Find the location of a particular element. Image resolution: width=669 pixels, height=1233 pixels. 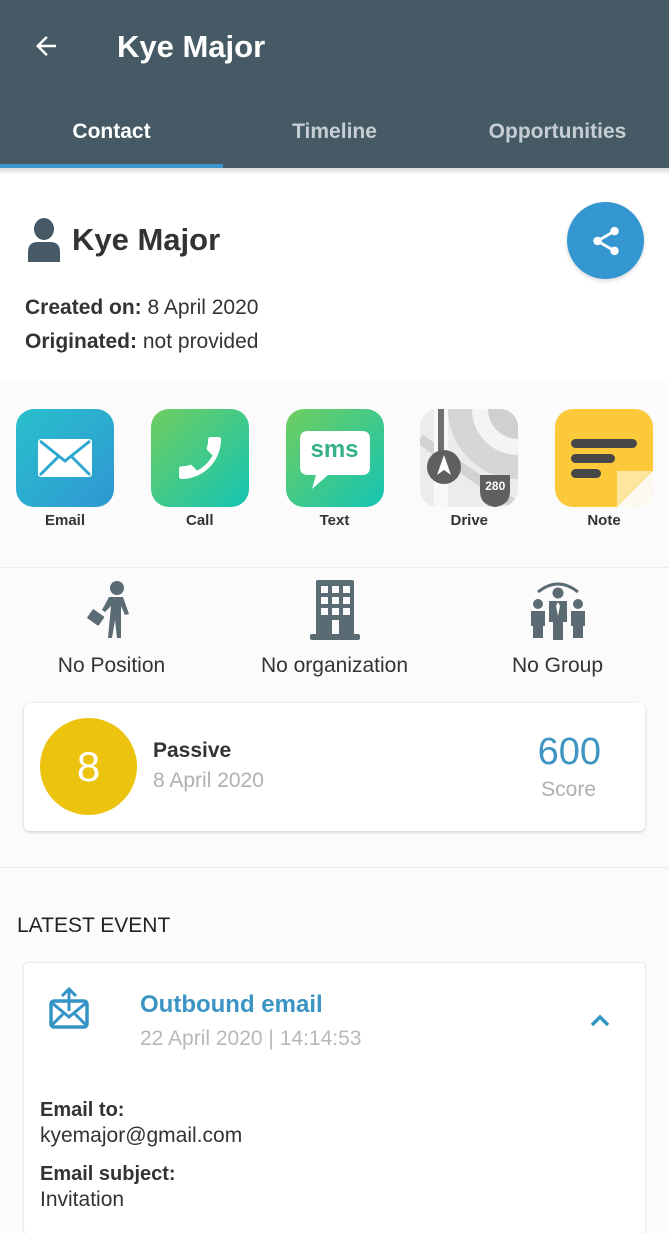

chevron-up-icon is located at coordinates (600, 1020).